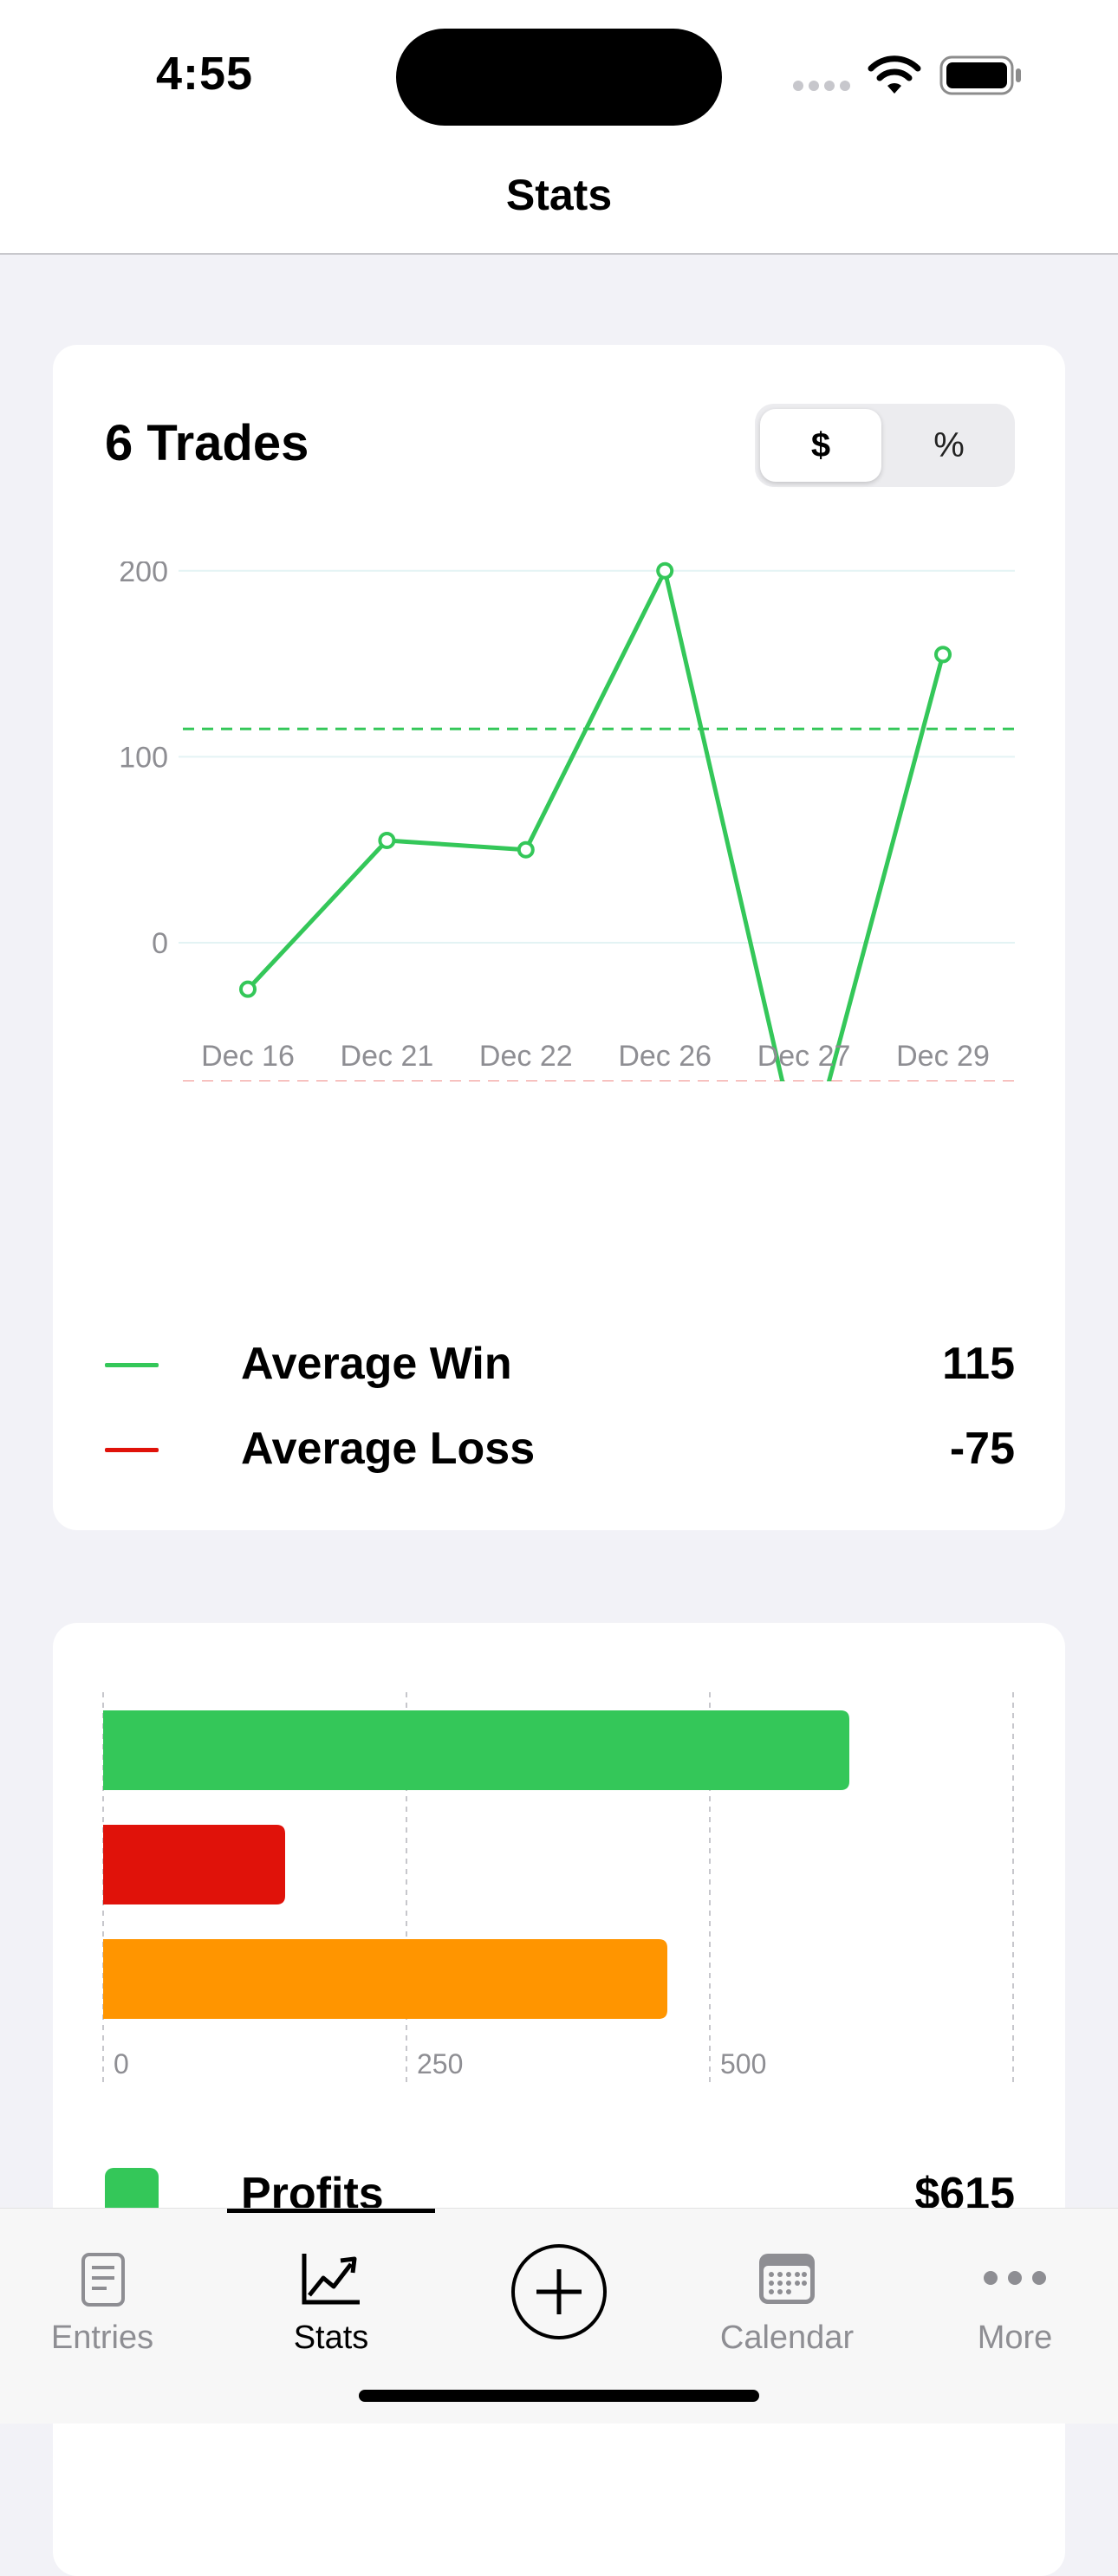 The image size is (1118, 2576). I want to click on tab-entries-label: Entries, so click(102, 2338).